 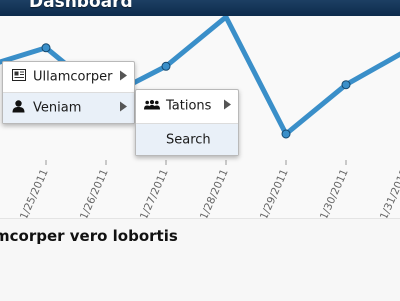 I want to click on menu-item-veniam: Veniam, so click(x=68, y=108).